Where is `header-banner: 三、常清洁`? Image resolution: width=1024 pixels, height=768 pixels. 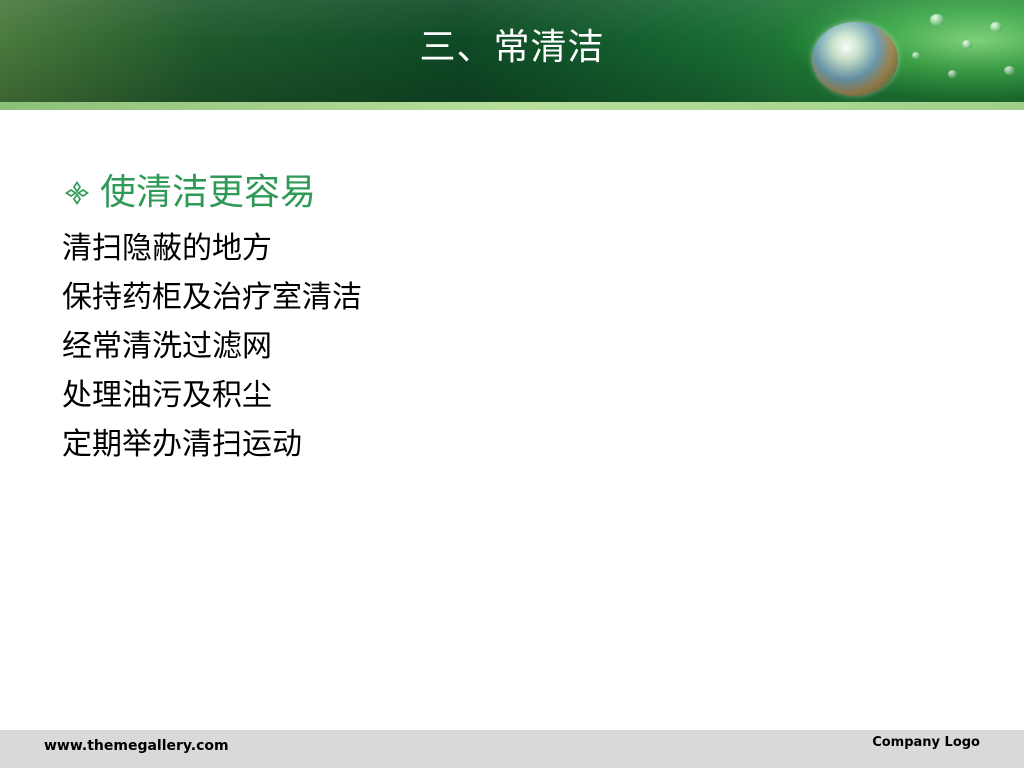
header-banner: 三、常清洁 is located at coordinates (512, 51).